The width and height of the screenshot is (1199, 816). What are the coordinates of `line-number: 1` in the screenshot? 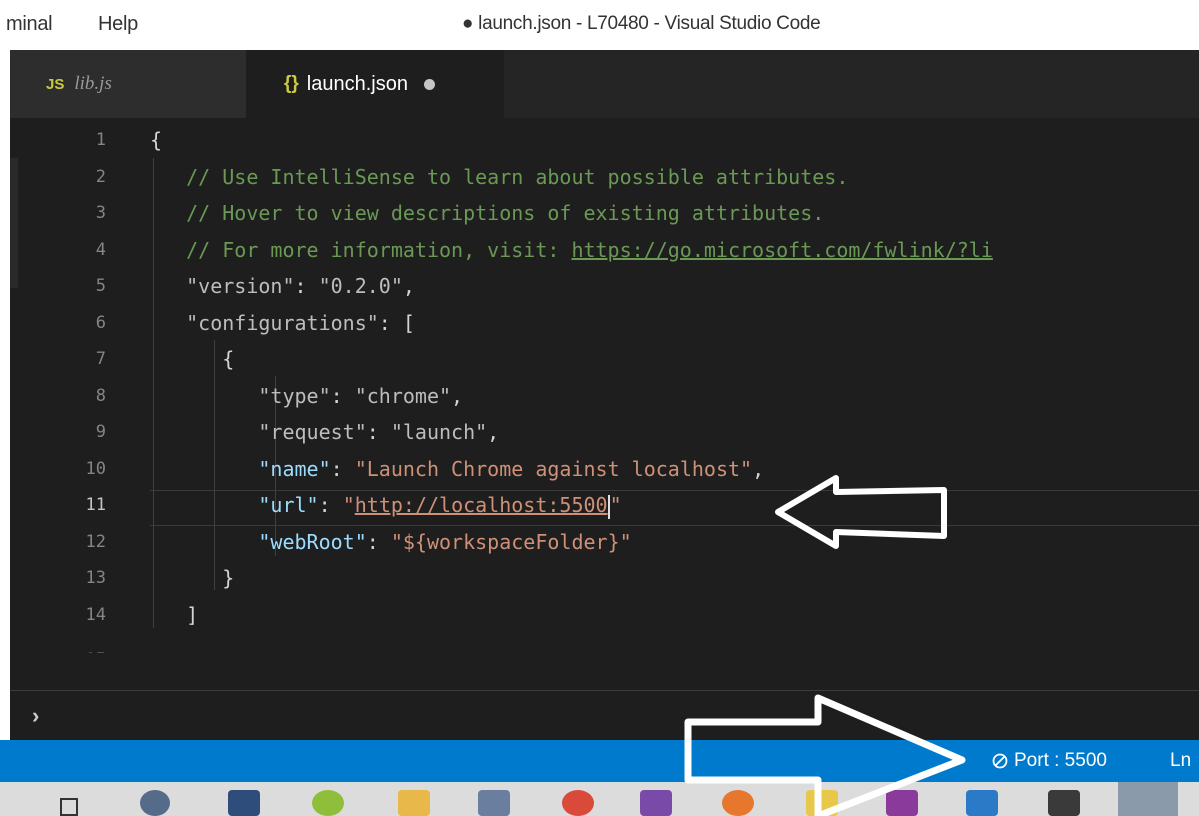 It's located at (100, 140).